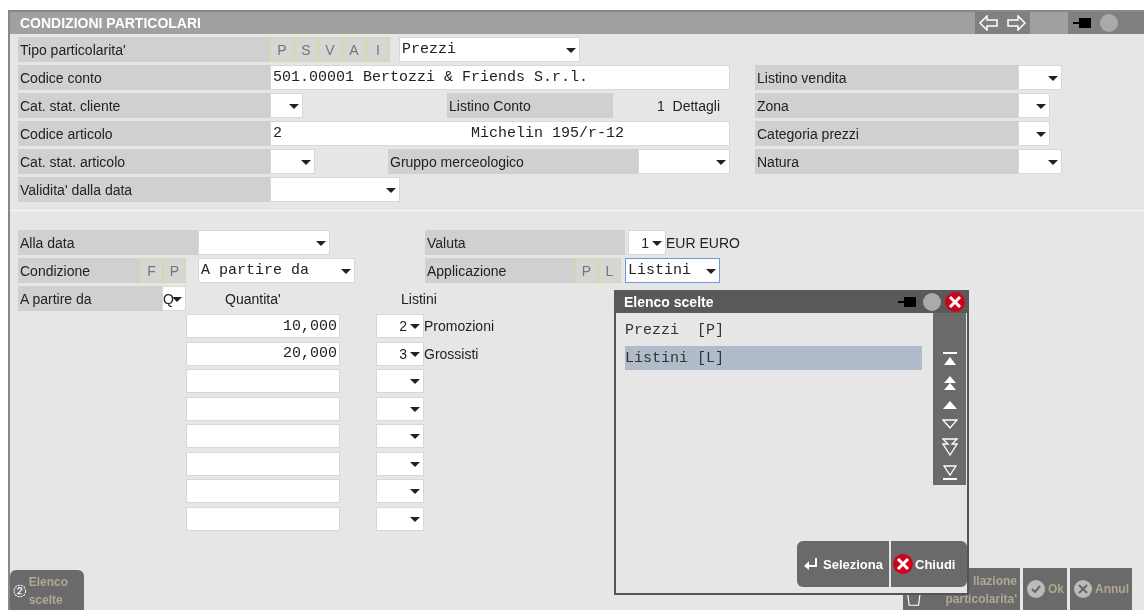  I want to click on column-header: Listini, so click(419, 299).